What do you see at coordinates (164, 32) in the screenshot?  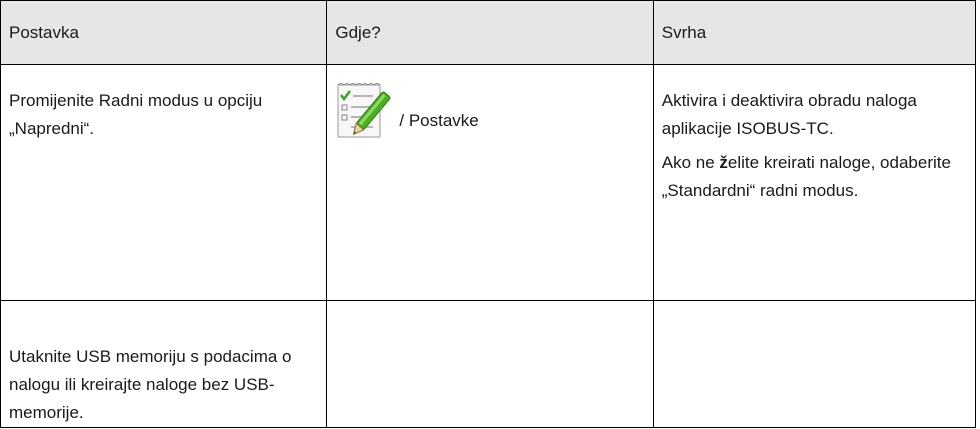 I see `header-setting: Postavka` at bounding box center [164, 32].